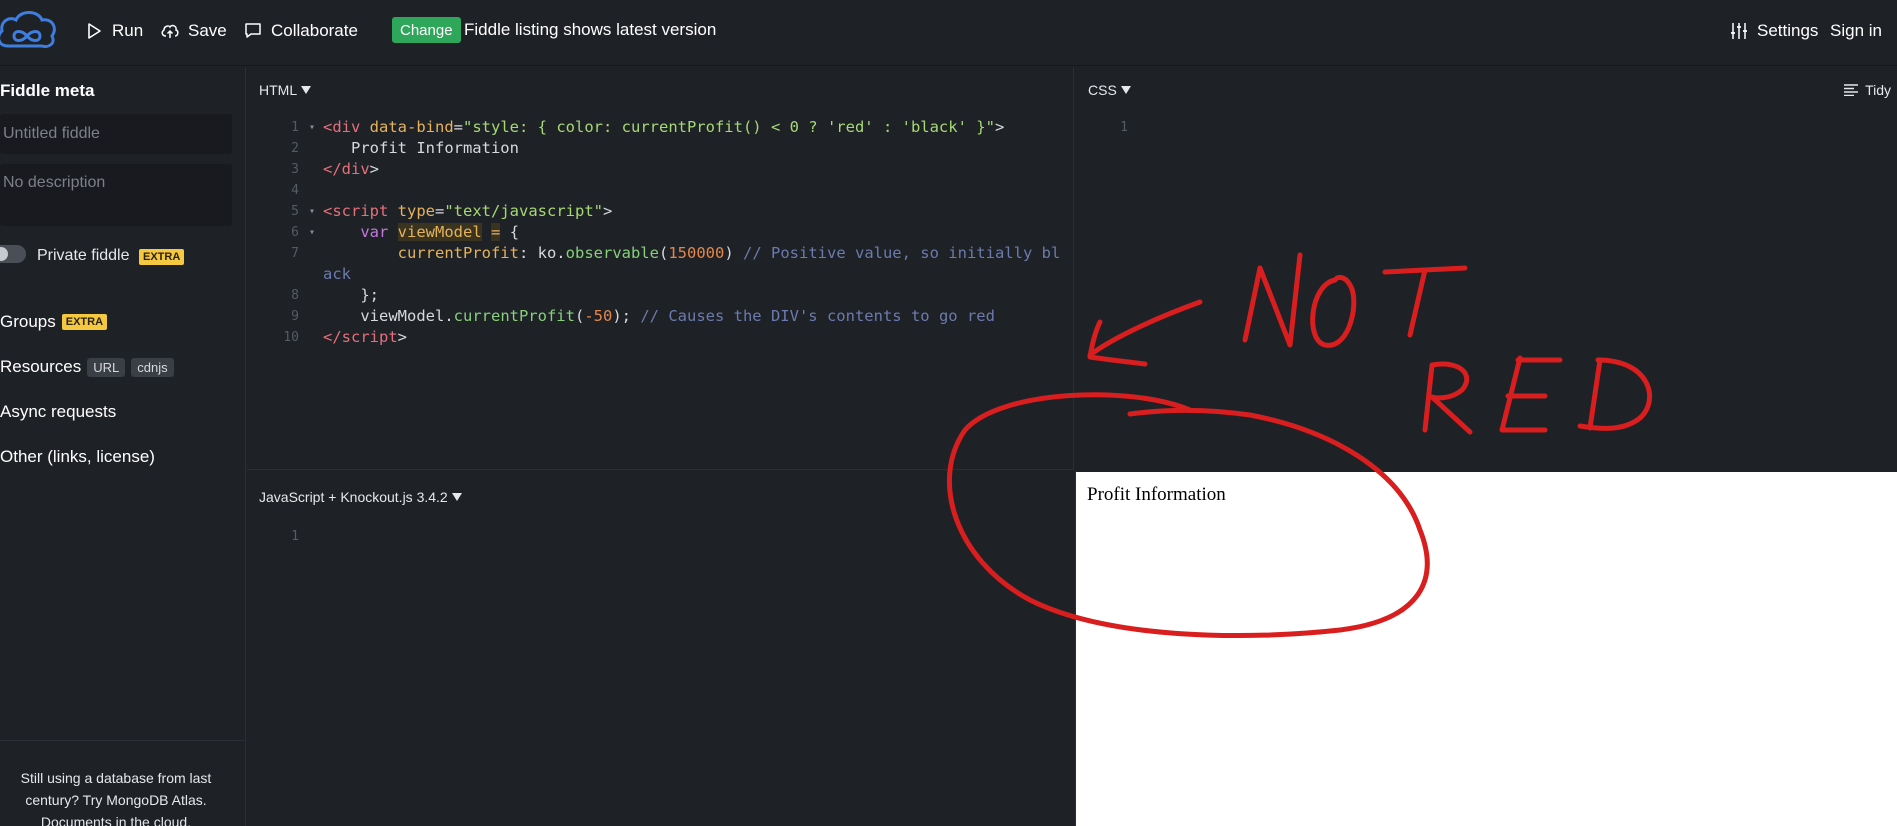  Describe the element at coordinates (47, 90) in the screenshot. I see `fiddle-meta-title: Fiddle meta` at that location.